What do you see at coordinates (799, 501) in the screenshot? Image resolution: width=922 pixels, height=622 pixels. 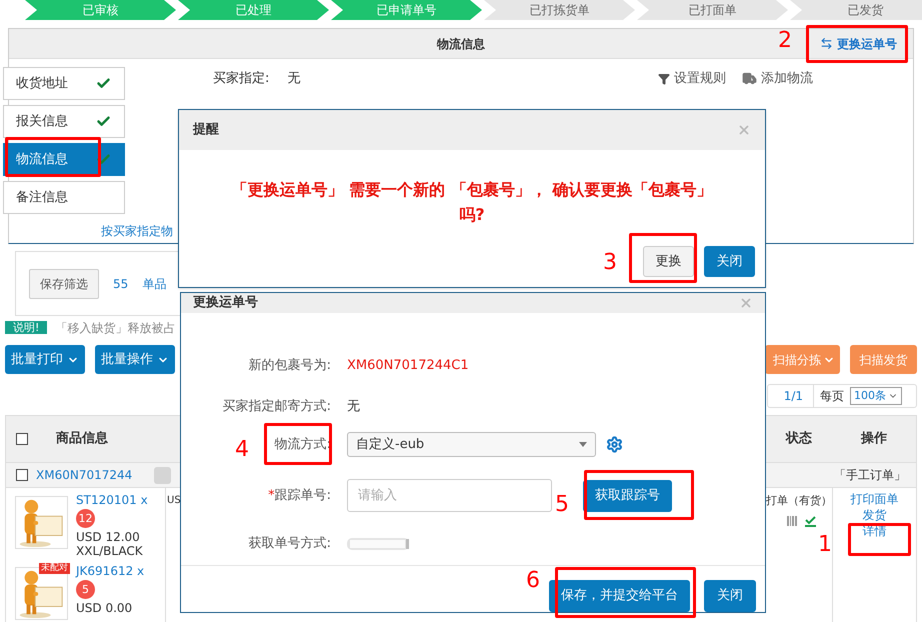 I see `status-text: 打单（有货）` at bounding box center [799, 501].